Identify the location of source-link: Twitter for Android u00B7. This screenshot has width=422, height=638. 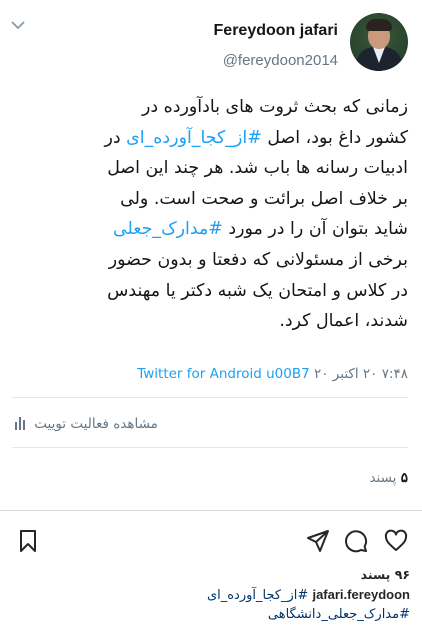
(223, 374).